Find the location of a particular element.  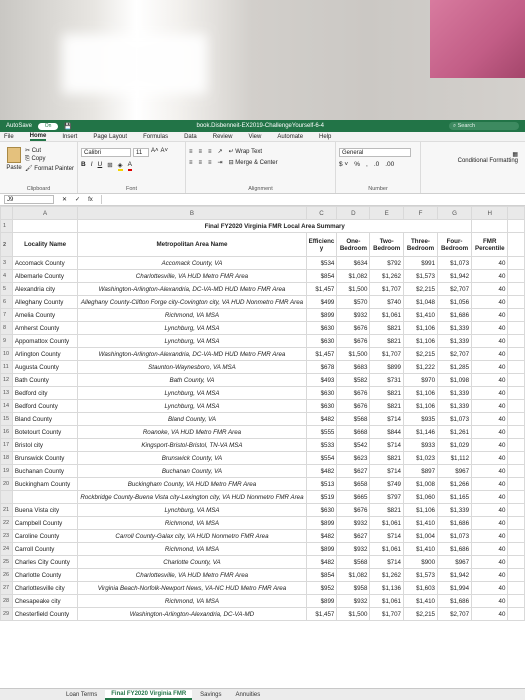

cell-loc: Botetourt County is located at coordinates (45, 432).